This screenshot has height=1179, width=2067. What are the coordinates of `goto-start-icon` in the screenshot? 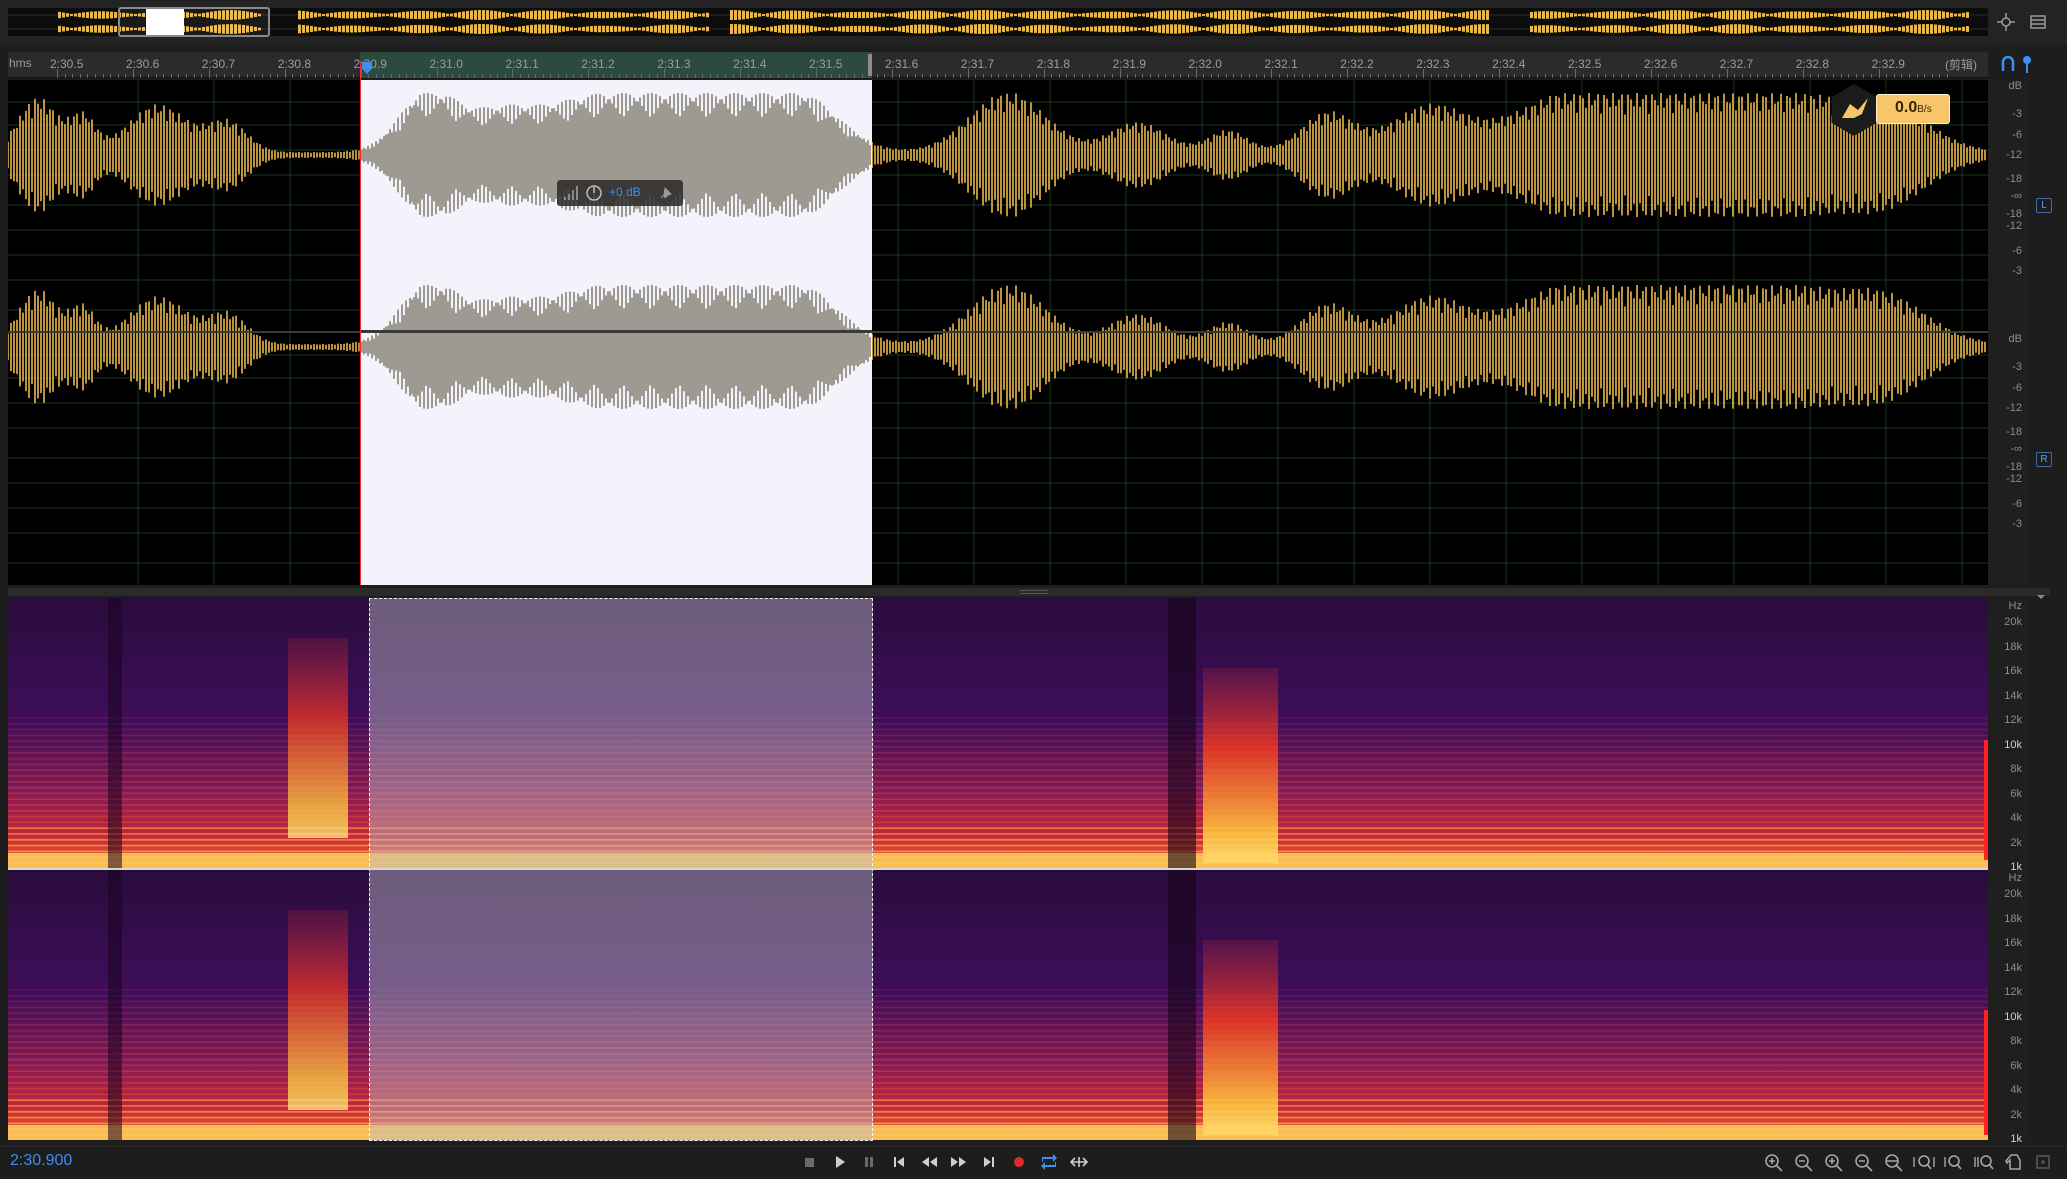 It's located at (899, 1162).